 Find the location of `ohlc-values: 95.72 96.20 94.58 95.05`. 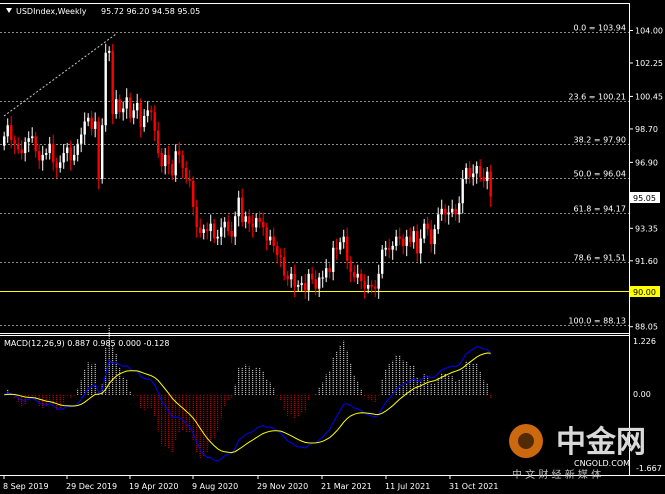

ohlc-values: 95.72 96.20 94.58 95.05 is located at coordinates (150, 11).